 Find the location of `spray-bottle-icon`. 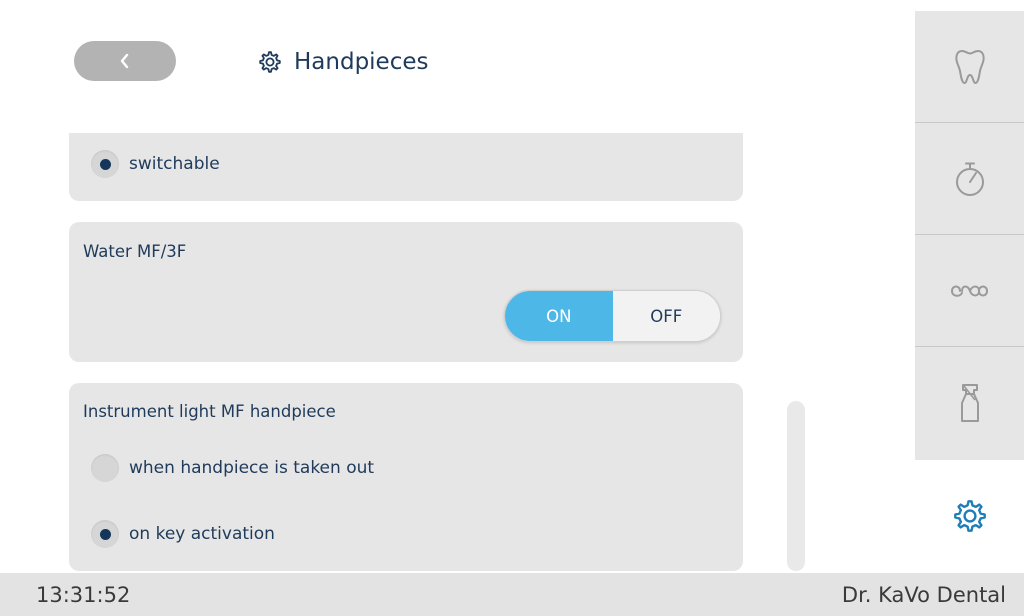

spray-bottle-icon is located at coordinates (969, 403).